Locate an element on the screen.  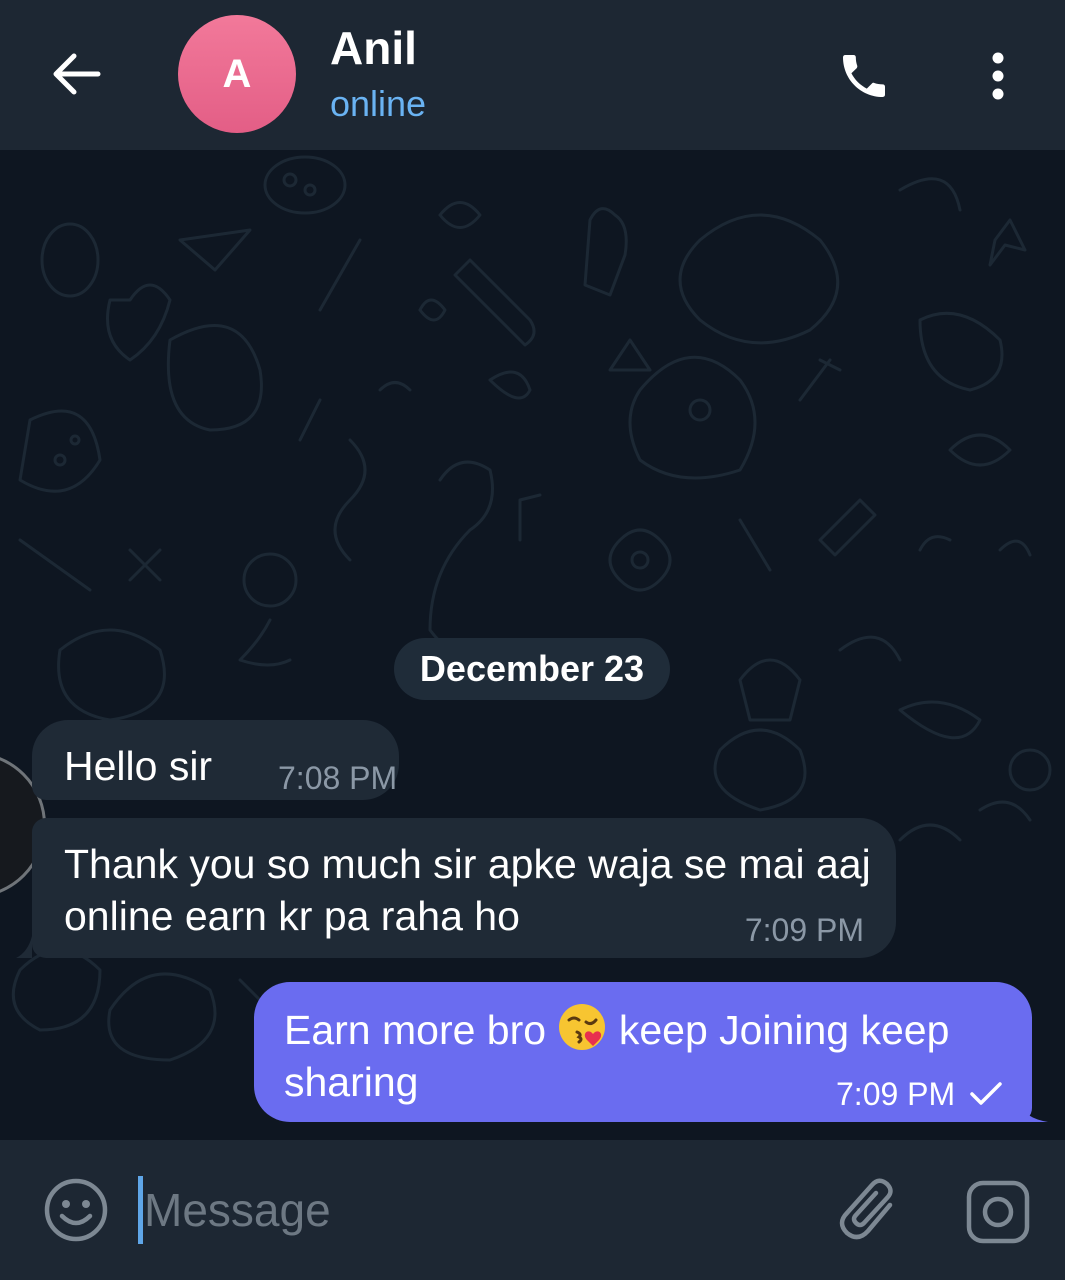
more-menu-button is located at coordinates (998, 76).